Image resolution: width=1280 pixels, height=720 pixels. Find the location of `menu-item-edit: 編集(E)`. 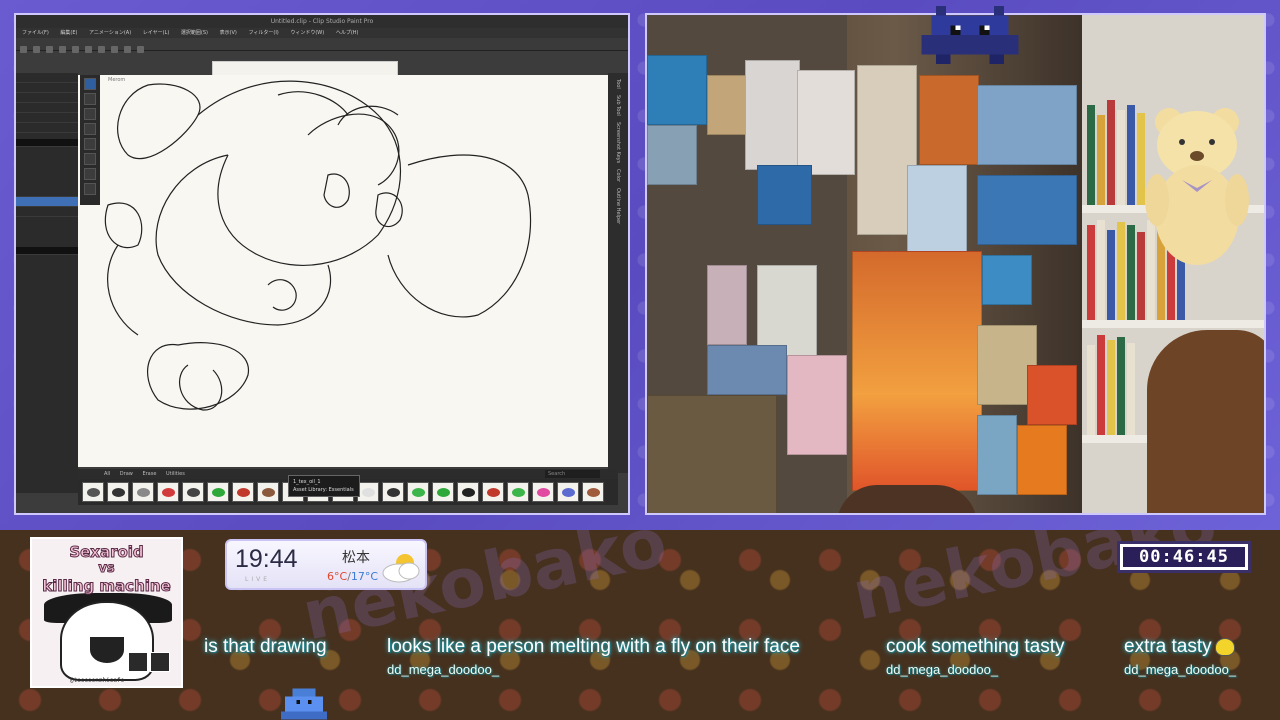

menu-item-edit: 編集(E) is located at coordinates (68, 33).